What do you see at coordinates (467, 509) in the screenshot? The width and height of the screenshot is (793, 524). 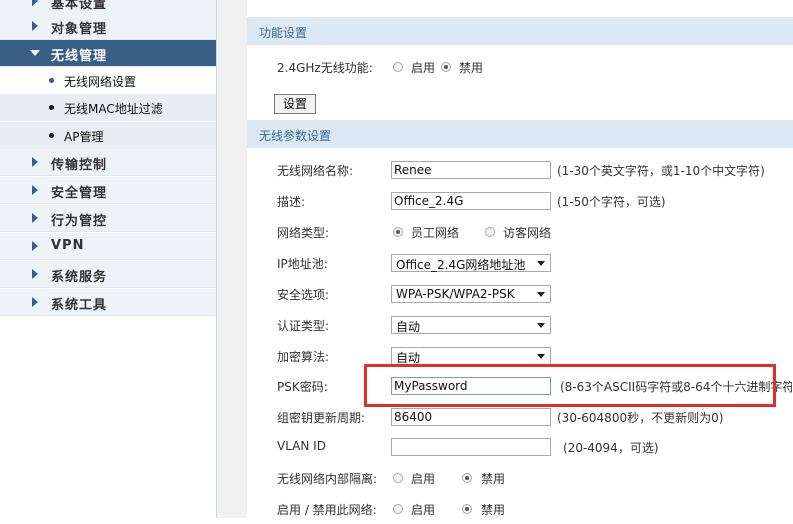 I see `radio-network-disable` at bounding box center [467, 509].